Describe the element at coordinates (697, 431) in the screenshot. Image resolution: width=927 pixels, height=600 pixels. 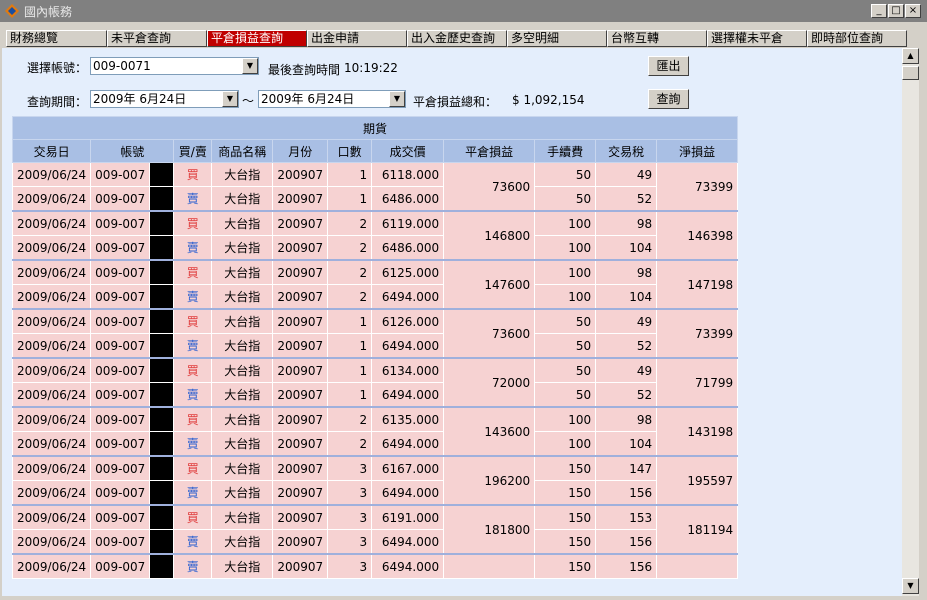
I see `cell-net-pnl: 143198` at that location.